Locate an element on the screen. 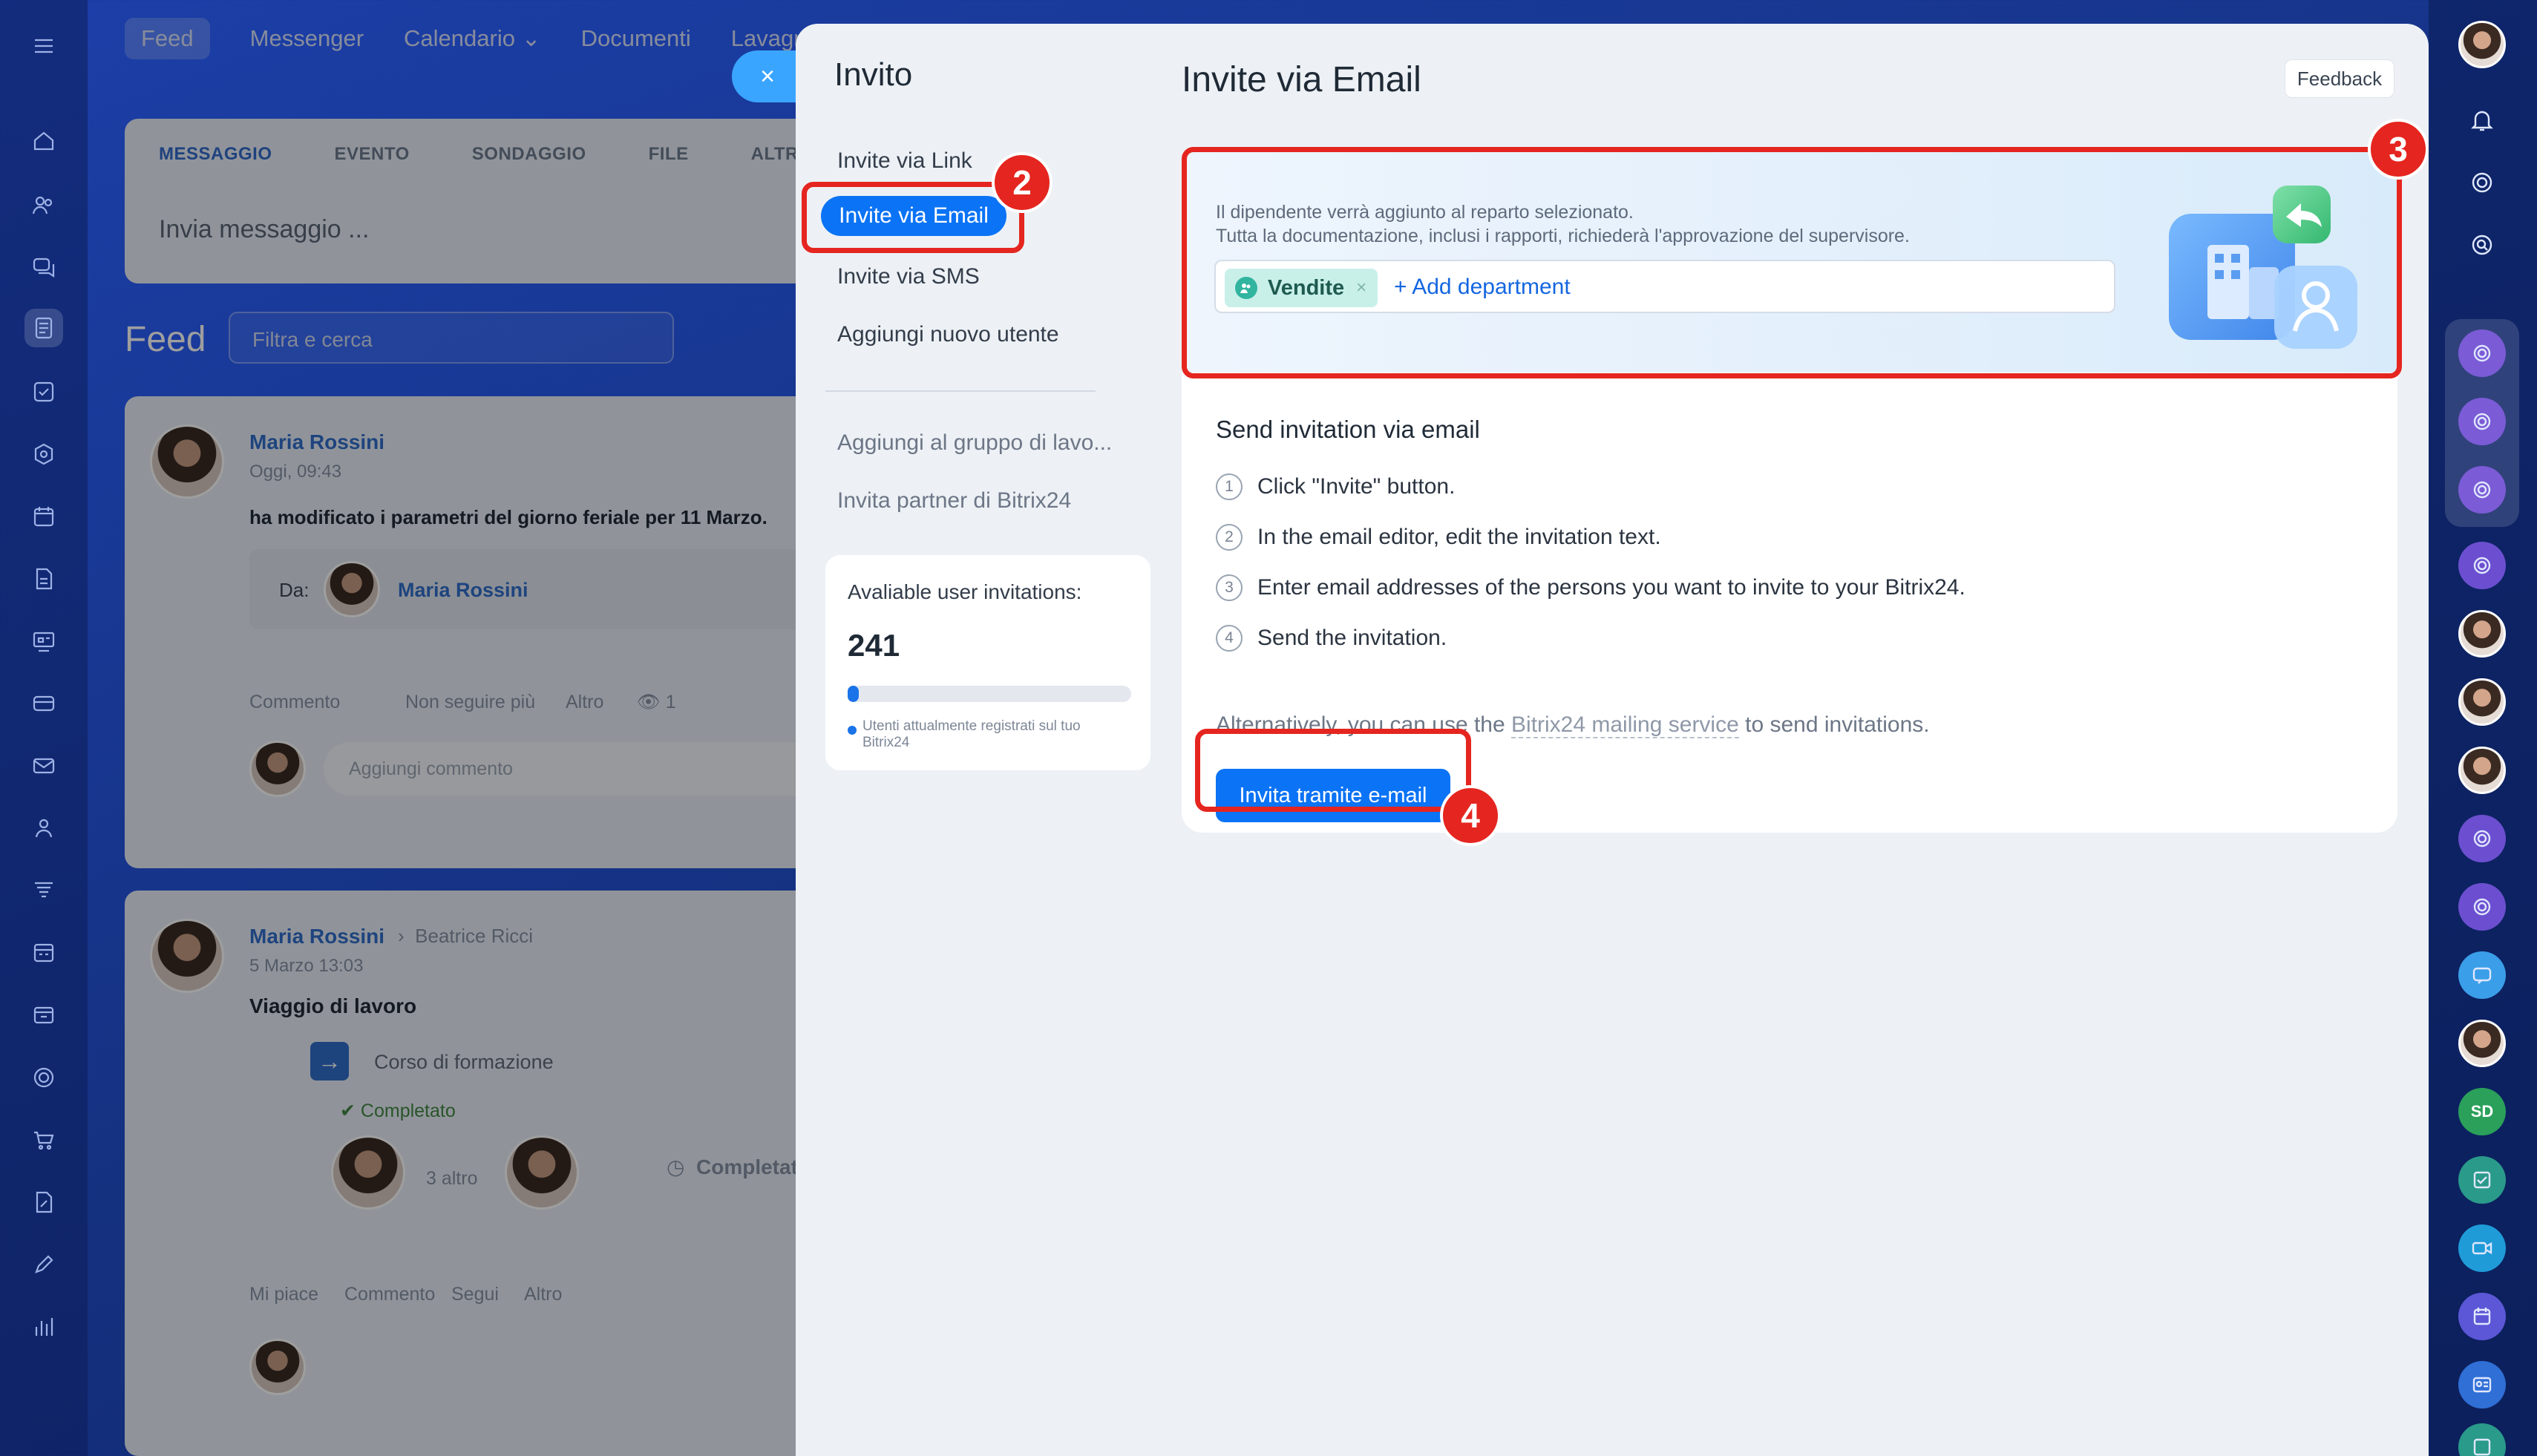  feed-icon is located at coordinates (43, 328).